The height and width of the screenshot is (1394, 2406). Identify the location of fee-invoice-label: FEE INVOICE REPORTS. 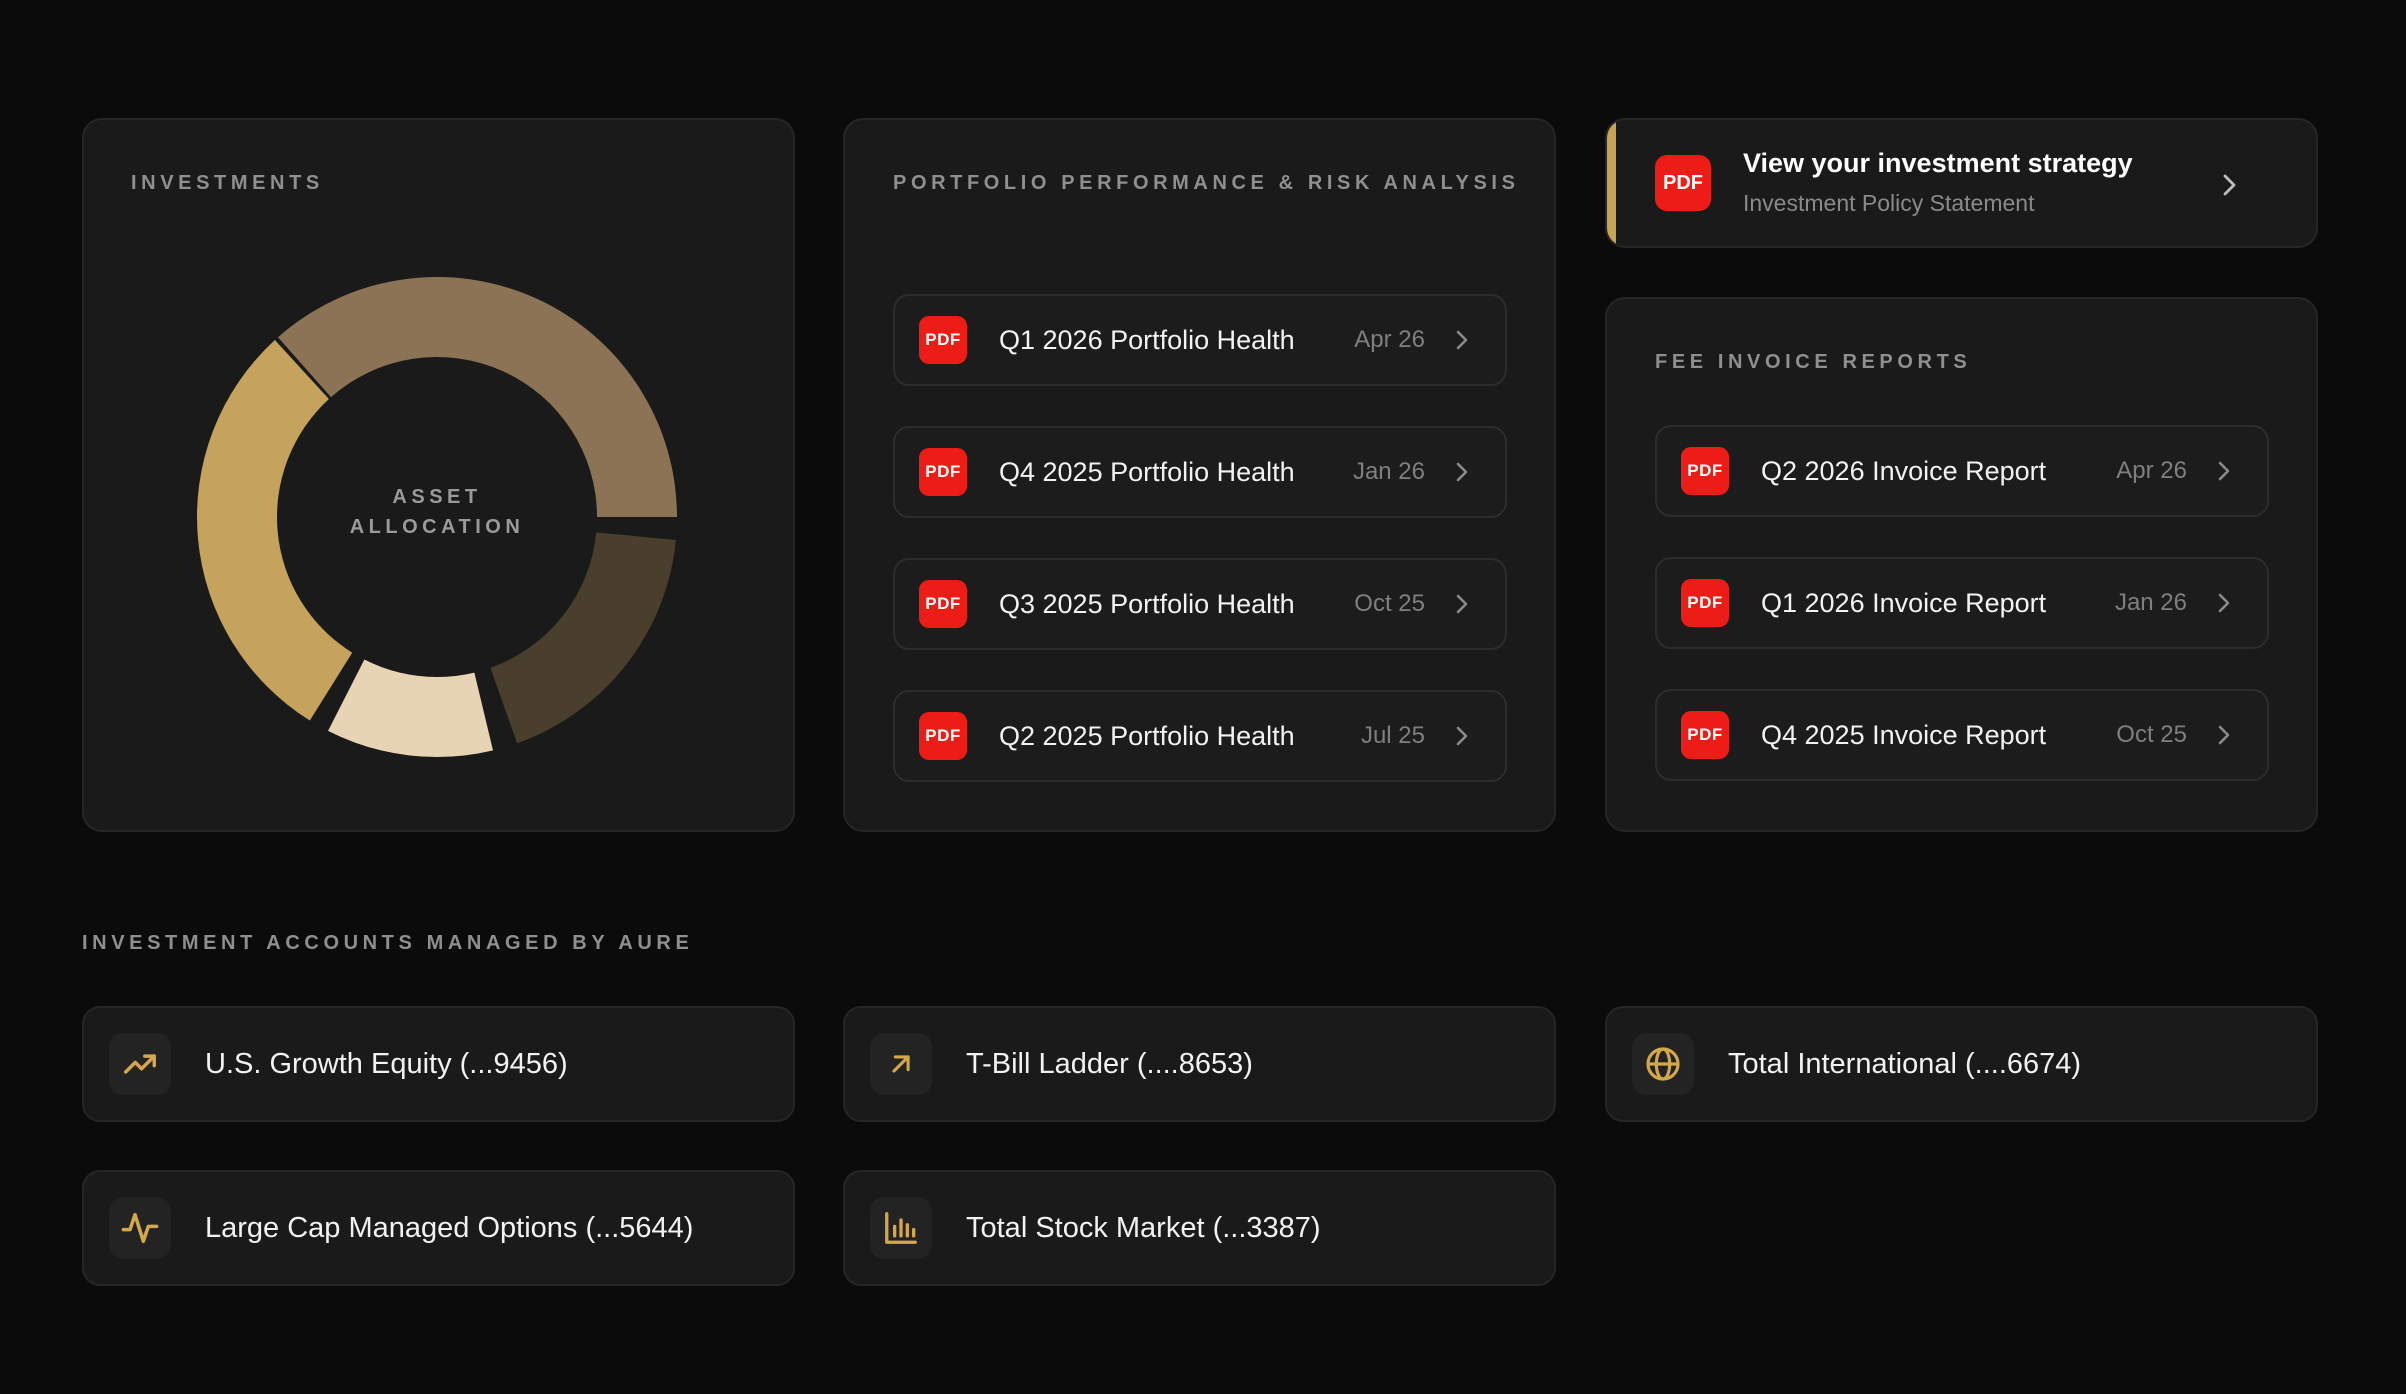
(1813, 362).